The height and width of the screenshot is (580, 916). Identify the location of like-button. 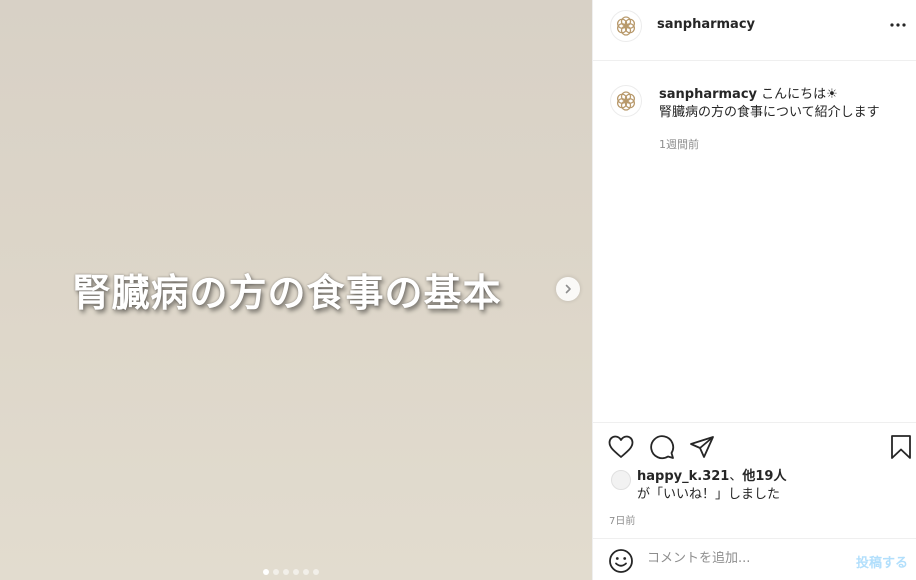
(621, 447).